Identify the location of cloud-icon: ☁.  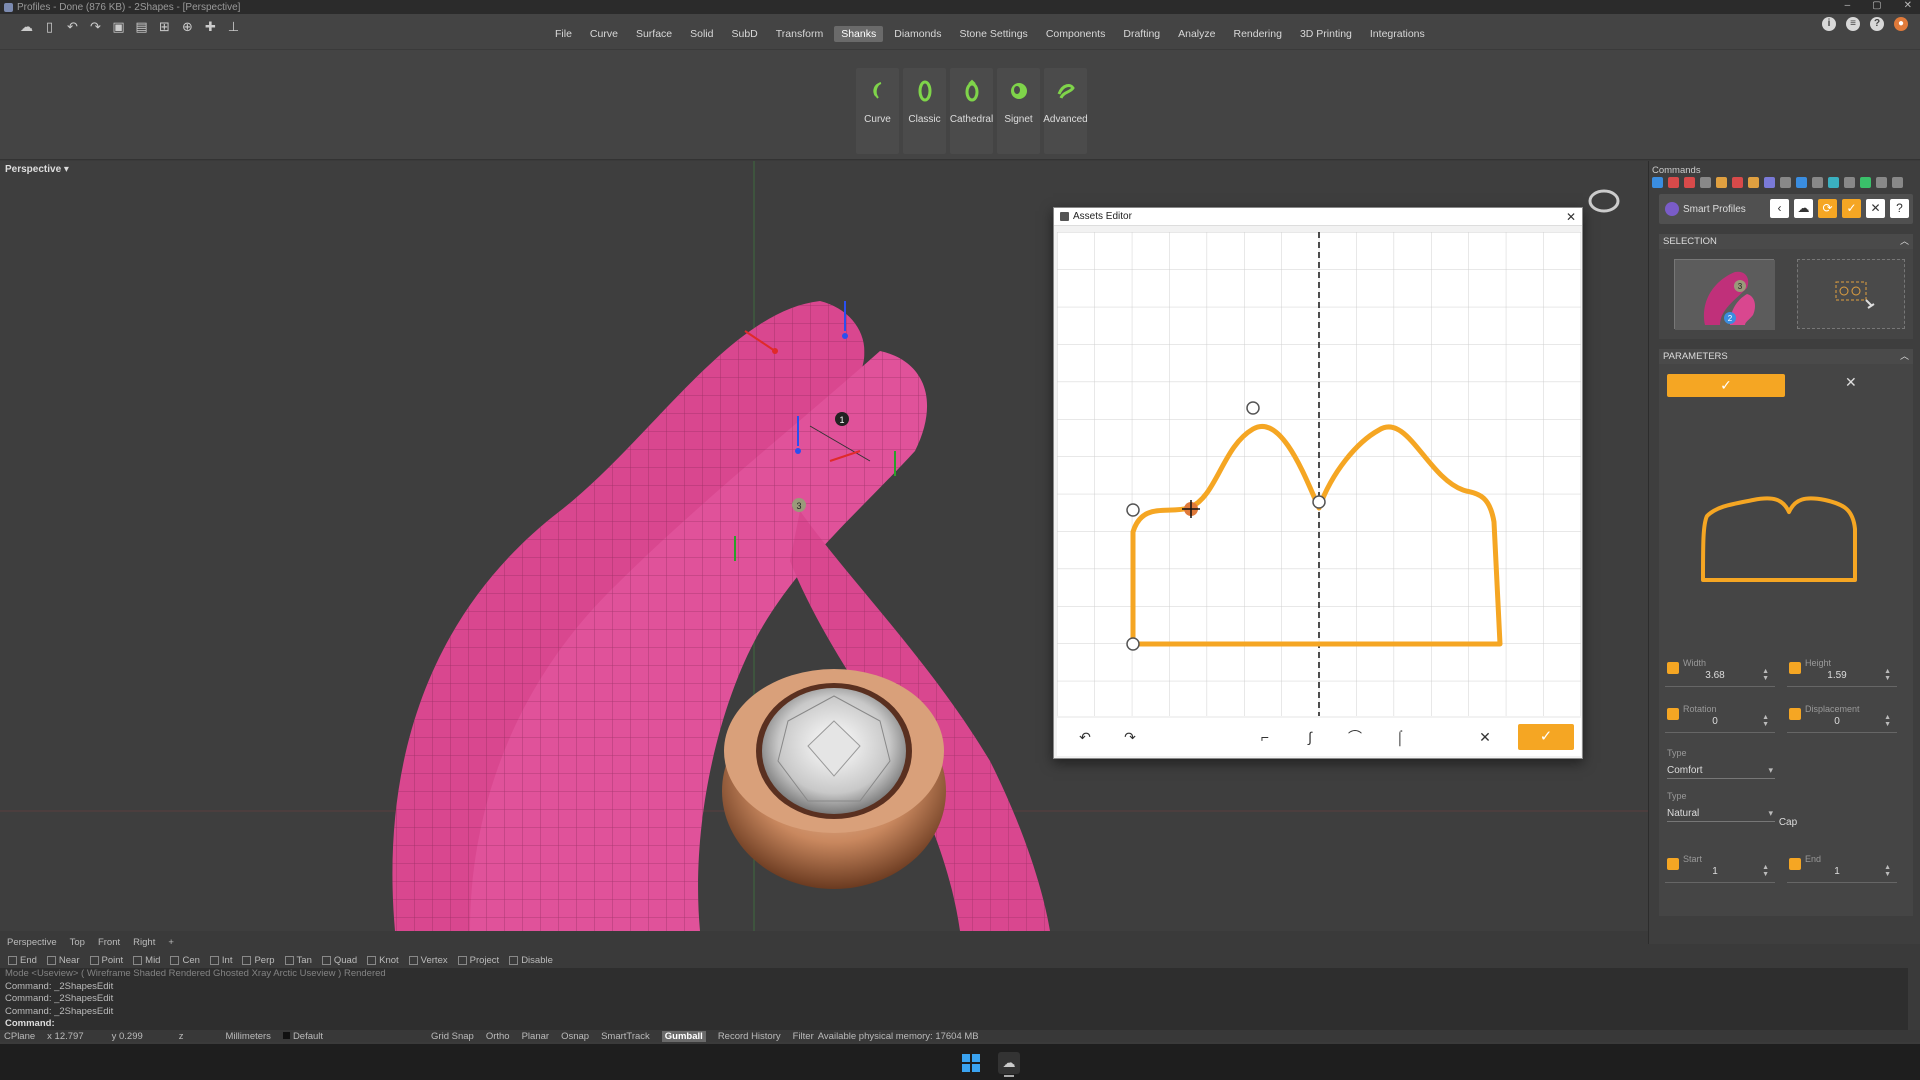
(1803, 208).